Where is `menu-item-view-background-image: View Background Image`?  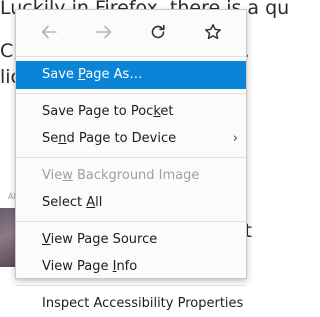 menu-item-view-background-image: View Background Image is located at coordinates (131, 176).